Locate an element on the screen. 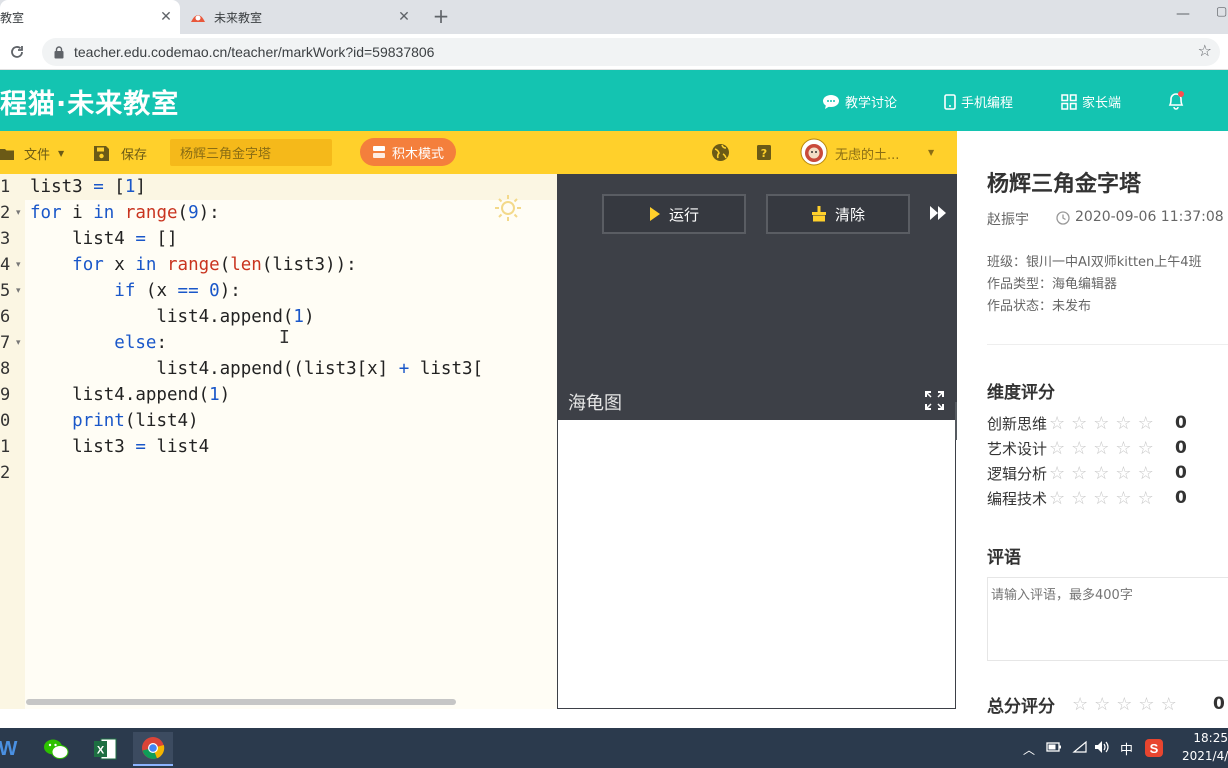  clock-date: 2021/4/ is located at coordinates (1205, 756).